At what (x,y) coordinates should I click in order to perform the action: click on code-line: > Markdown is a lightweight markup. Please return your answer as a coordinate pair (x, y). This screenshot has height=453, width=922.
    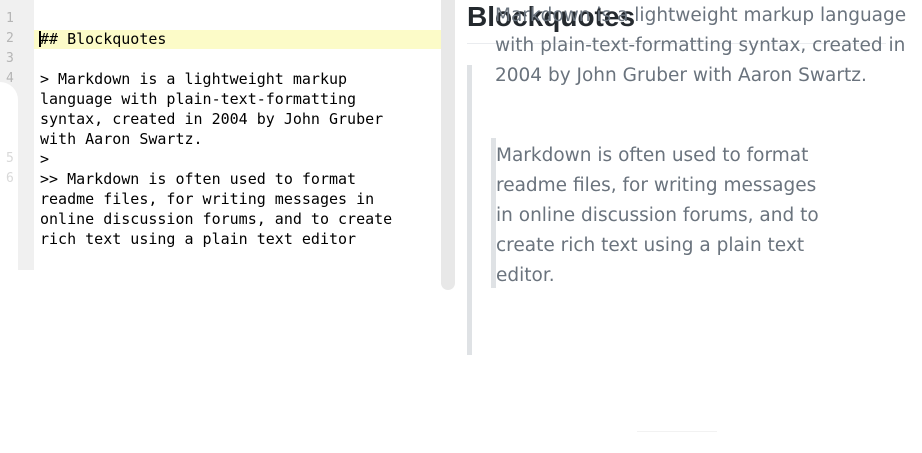
    Looking at the image, I should click on (193, 79).